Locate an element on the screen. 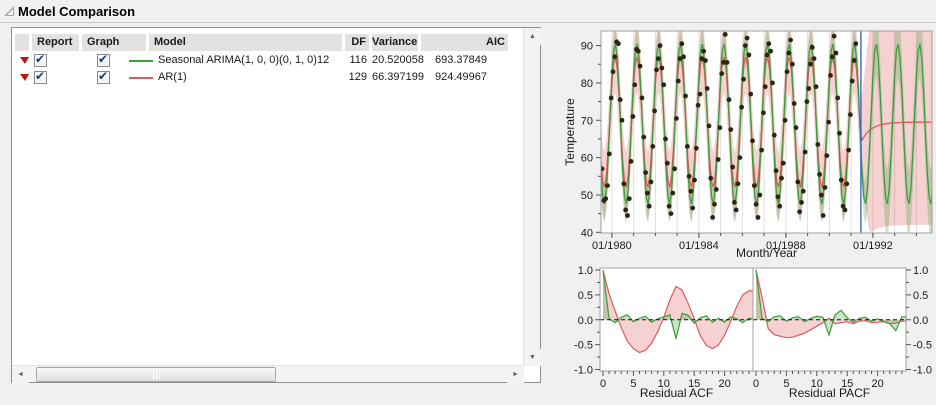 This screenshot has width=936, height=405. model-color-swatch is located at coordinates (141, 78).